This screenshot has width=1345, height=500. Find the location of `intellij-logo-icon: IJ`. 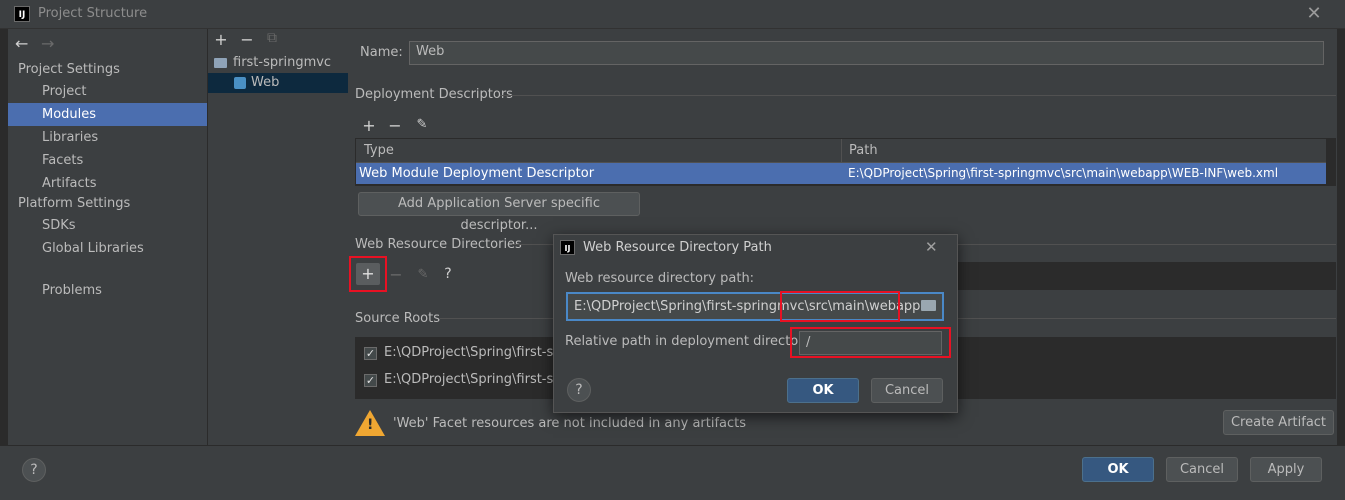

intellij-logo-icon: IJ is located at coordinates (22, 14).